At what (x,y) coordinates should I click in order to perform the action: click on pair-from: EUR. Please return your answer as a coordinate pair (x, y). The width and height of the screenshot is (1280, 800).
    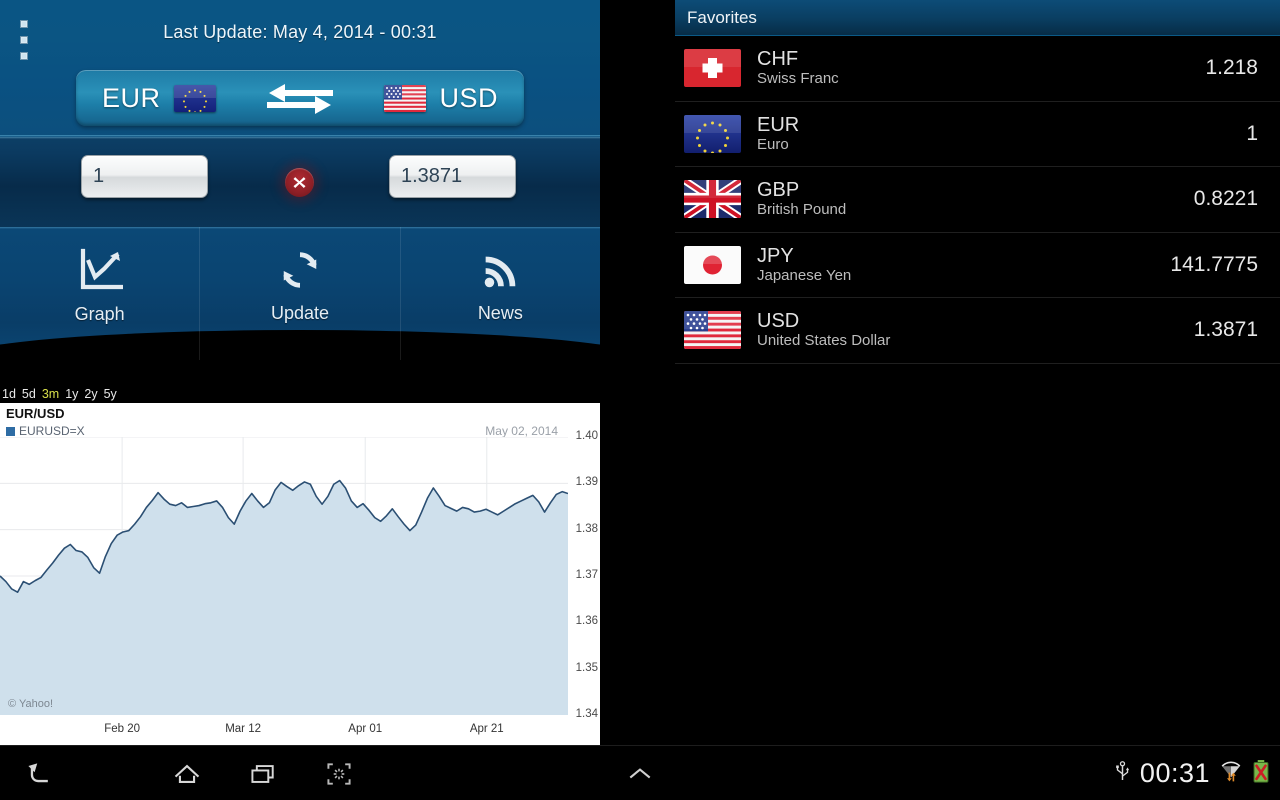
    Looking at the image, I should click on (159, 98).